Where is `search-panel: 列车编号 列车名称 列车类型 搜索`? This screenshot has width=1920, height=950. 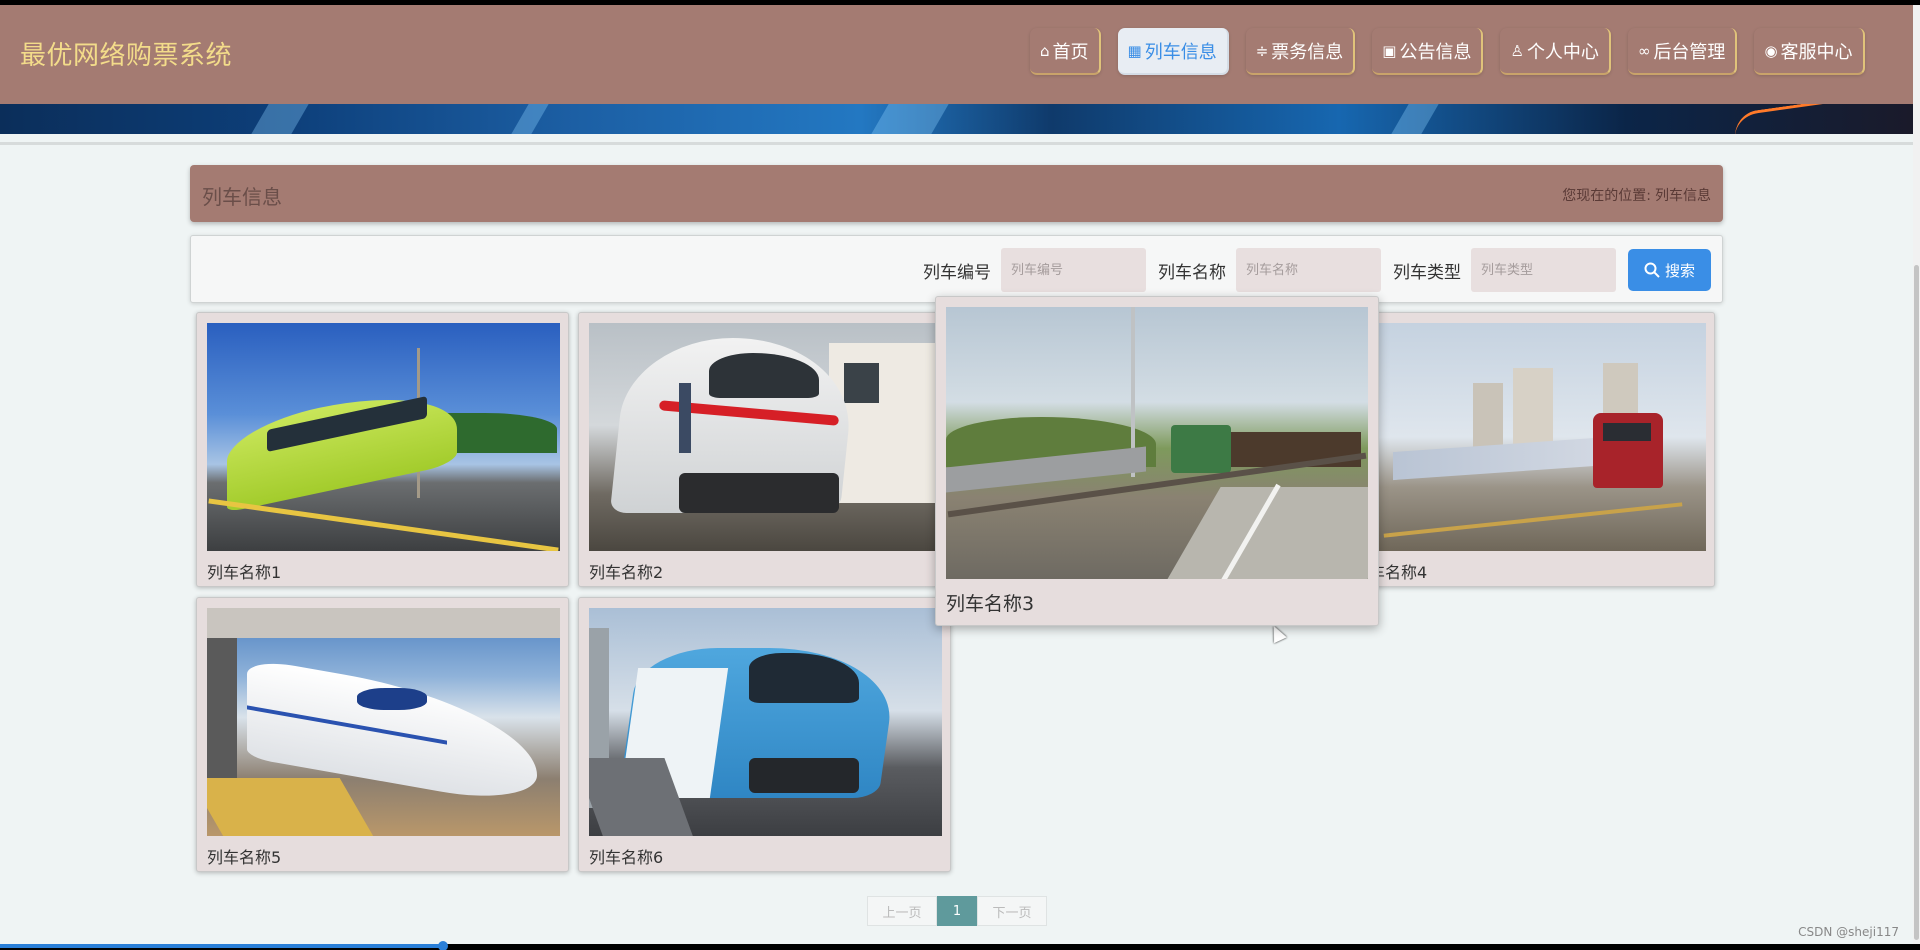 search-panel: 列车编号 列车名称 列车类型 搜索 is located at coordinates (956, 269).